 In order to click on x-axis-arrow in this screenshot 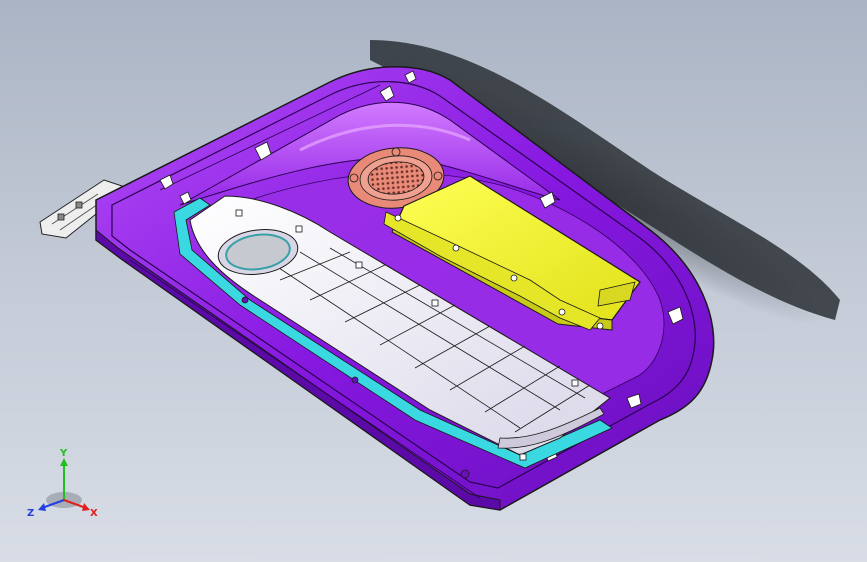, I will do `click(86, 507)`.